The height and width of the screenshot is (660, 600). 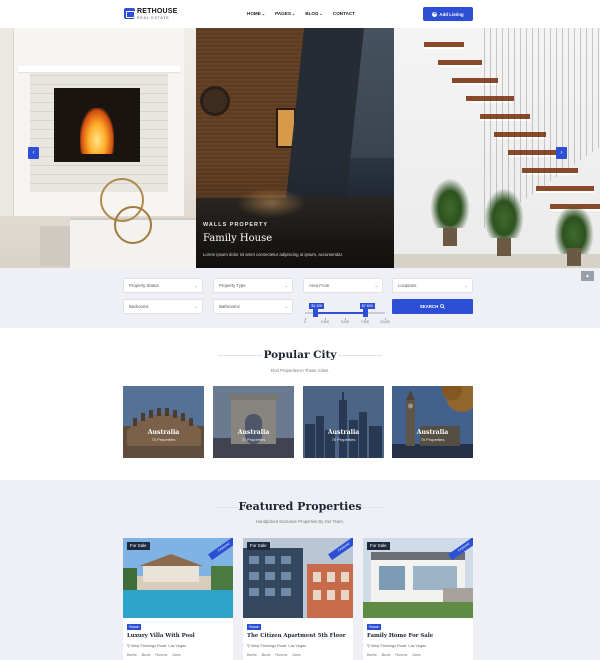 I want to click on price-range-slider: $1 300 $7 600 0 2,500 5,000 7,500 10,000, so click(x=347, y=313).